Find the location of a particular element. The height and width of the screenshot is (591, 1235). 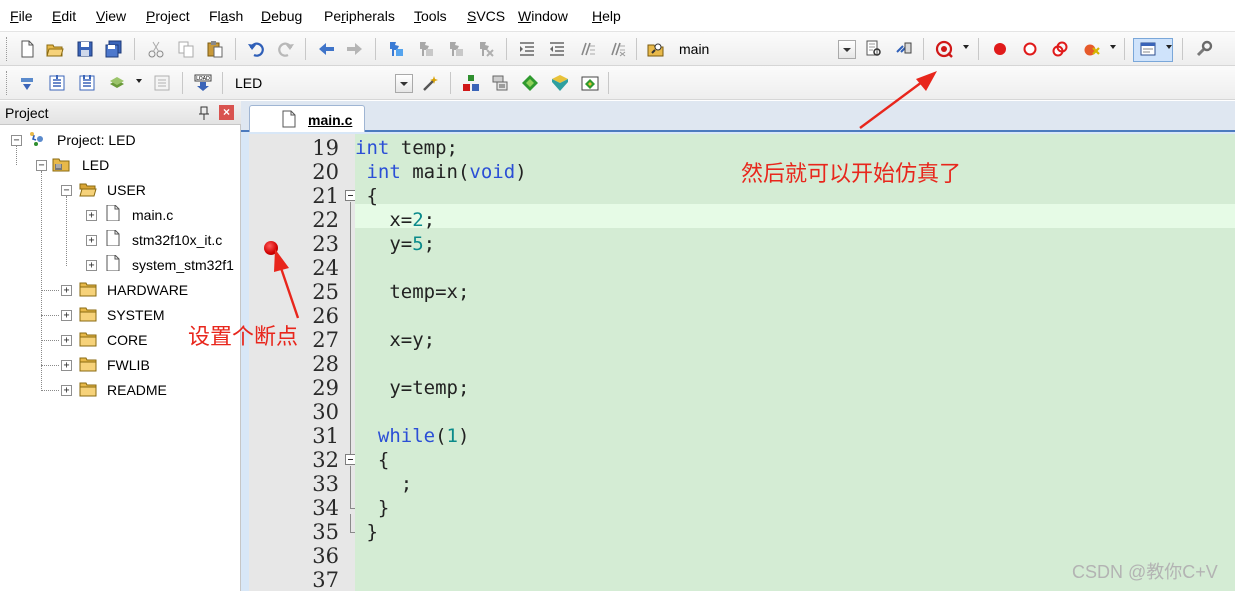

project-root-icon is located at coordinates (36, 139).